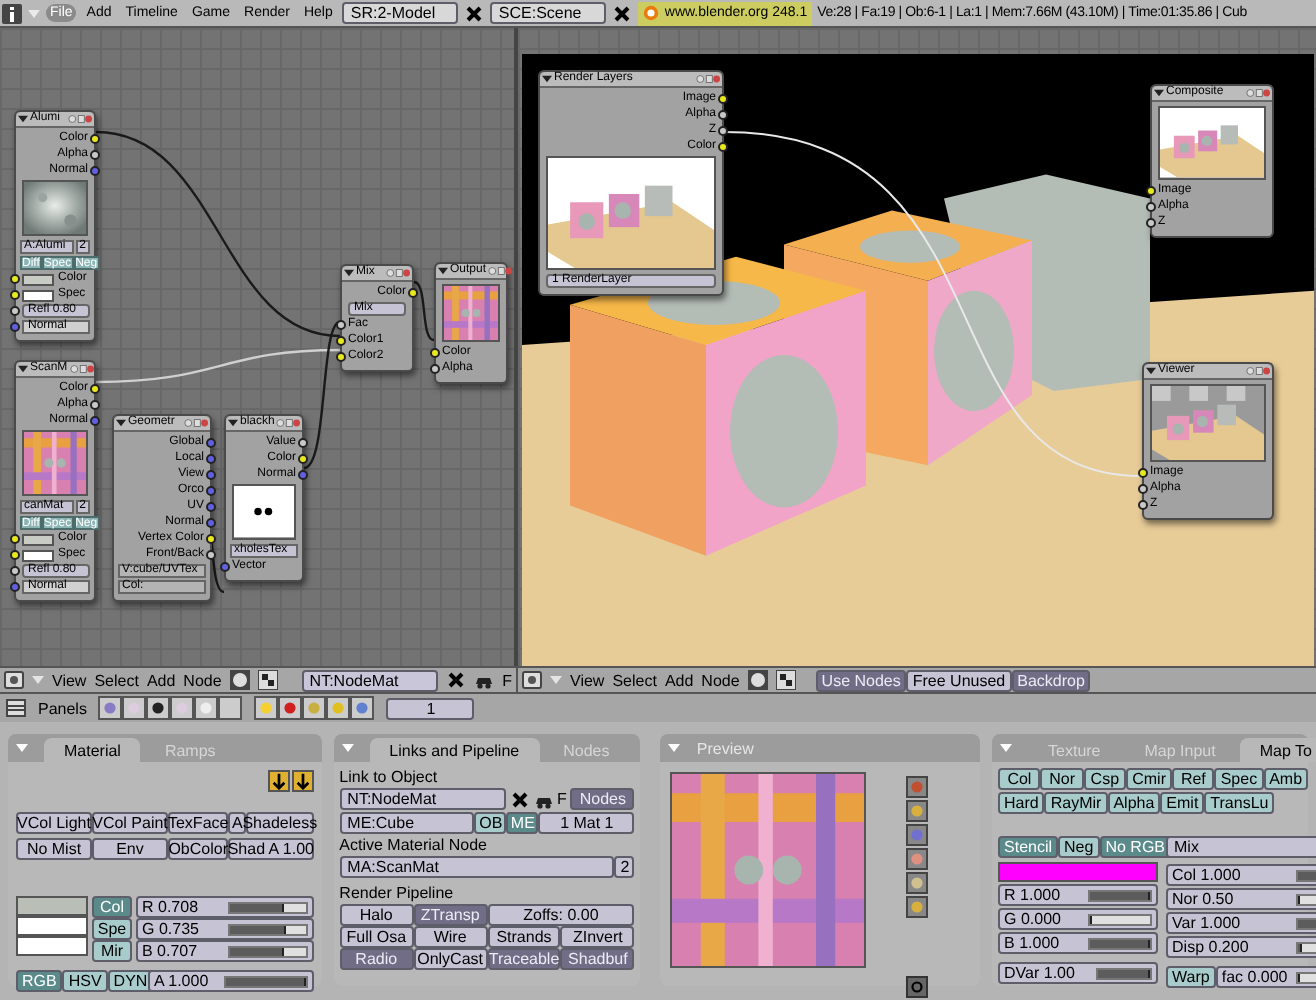 The image size is (1316, 1000). What do you see at coordinates (1076, 803) in the screenshot?
I see `toggle-button: RayMir` at bounding box center [1076, 803].